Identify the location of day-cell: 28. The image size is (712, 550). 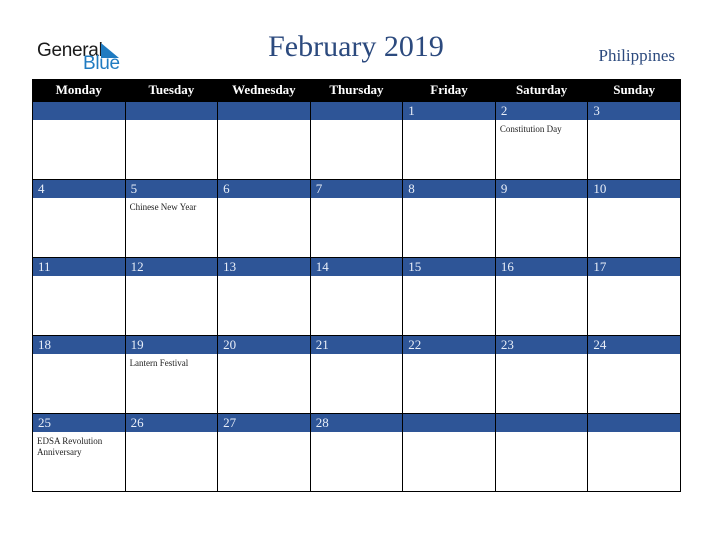
(356, 452).